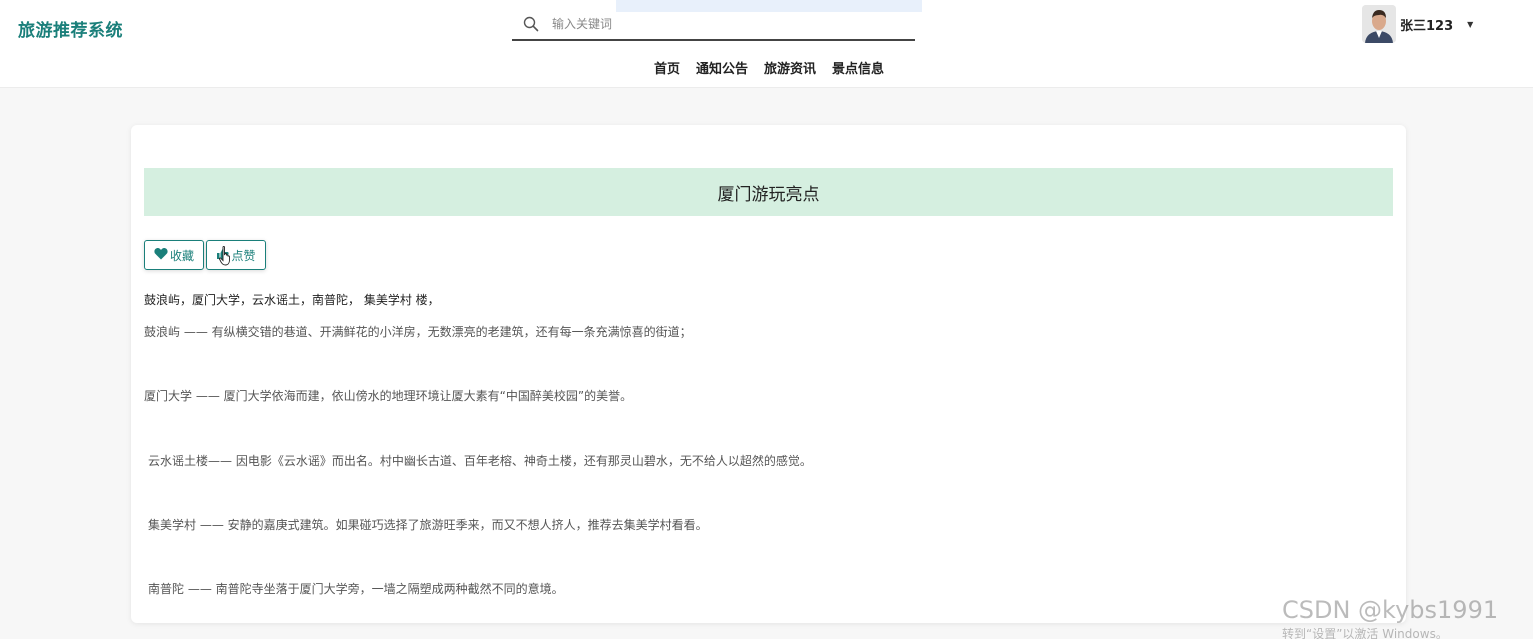  Describe the element at coordinates (766, 44) in the screenshot. I see `top-navbar: 旅游推荐系统 首页 通知公告 旅游资讯 景点信息 张三123 ▼` at that location.